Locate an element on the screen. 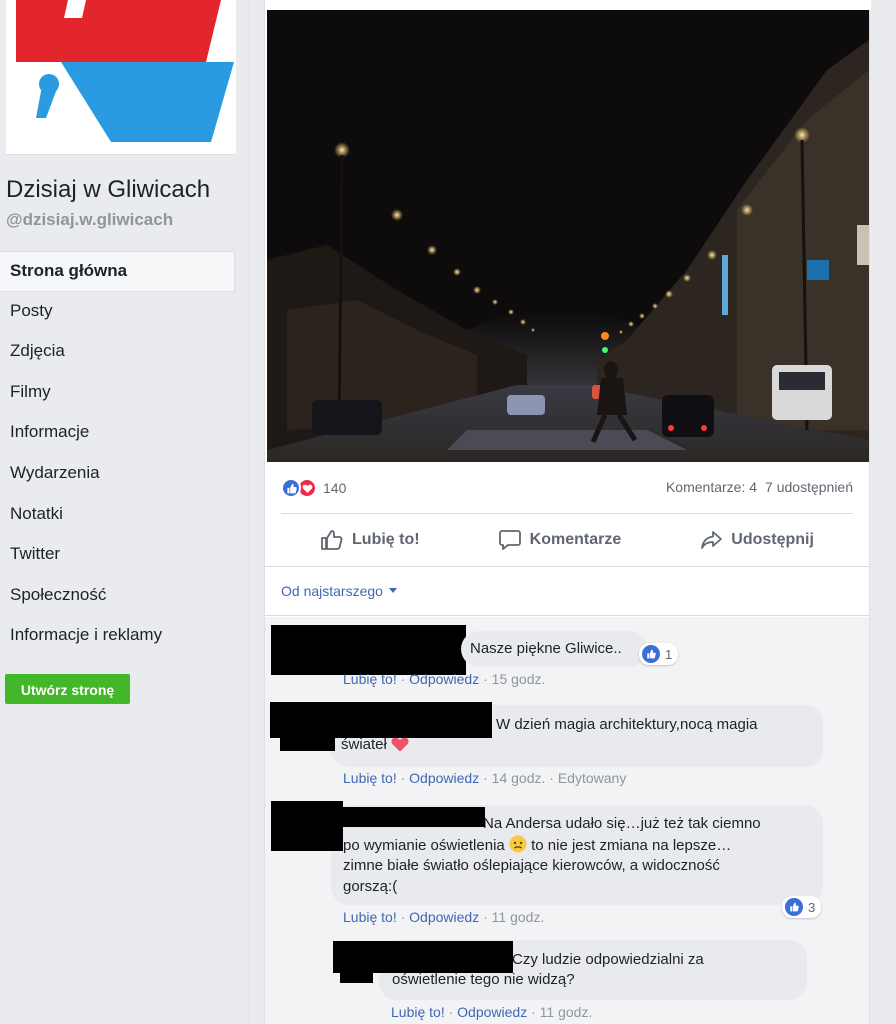 This screenshot has width=896, height=1024. nav-item-about: Informacje is located at coordinates (117, 433).